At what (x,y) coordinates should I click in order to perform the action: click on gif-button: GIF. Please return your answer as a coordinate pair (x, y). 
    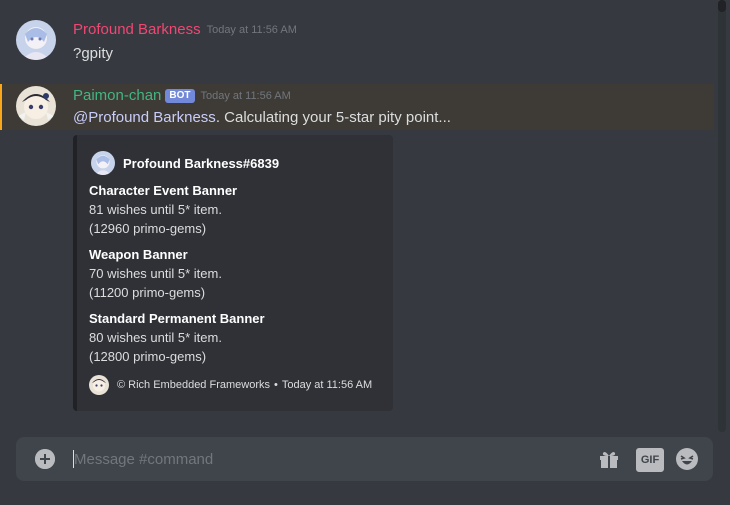
    Looking at the image, I should click on (650, 460).